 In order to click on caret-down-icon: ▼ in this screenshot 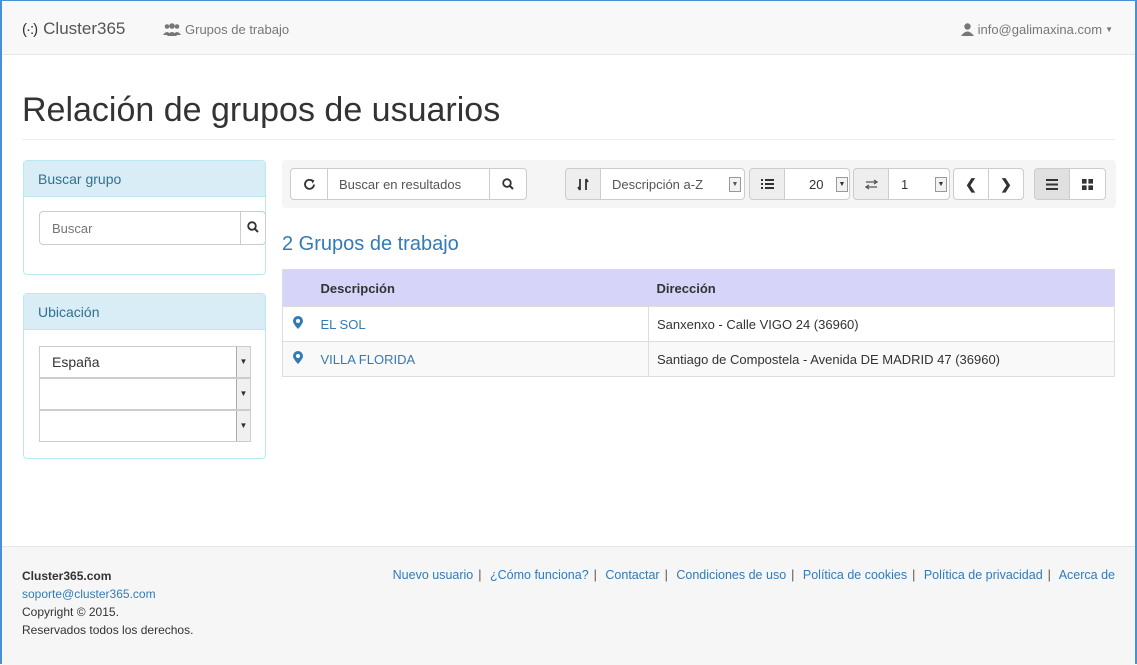, I will do `click(1109, 29)`.